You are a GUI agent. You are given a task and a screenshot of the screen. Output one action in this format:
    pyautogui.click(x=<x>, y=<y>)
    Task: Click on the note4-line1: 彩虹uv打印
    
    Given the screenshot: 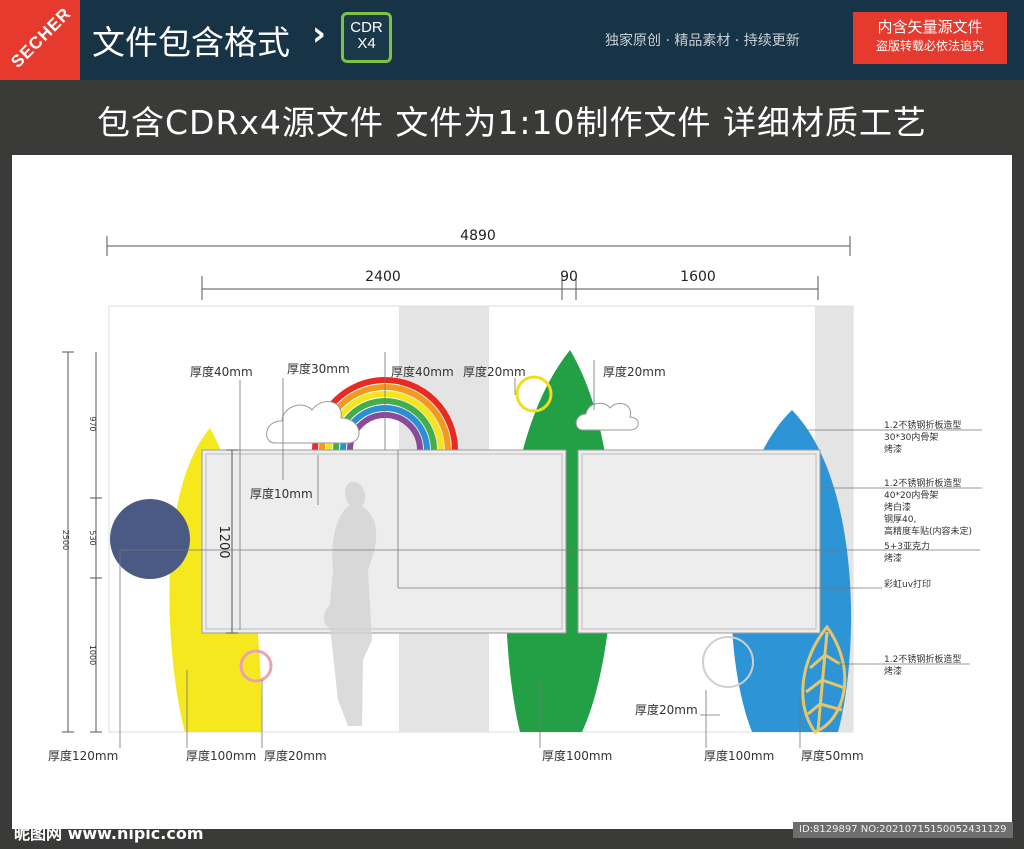 What is the action you would take?
    pyautogui.click(x=907, y=584)
    